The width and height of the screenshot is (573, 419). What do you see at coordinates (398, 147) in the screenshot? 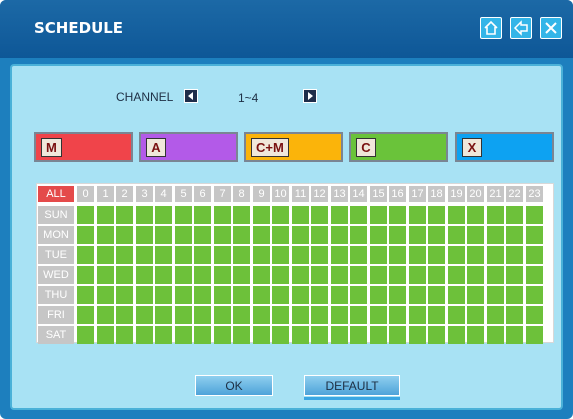
I see `mode-button: C` at bounding box center [398, 147].